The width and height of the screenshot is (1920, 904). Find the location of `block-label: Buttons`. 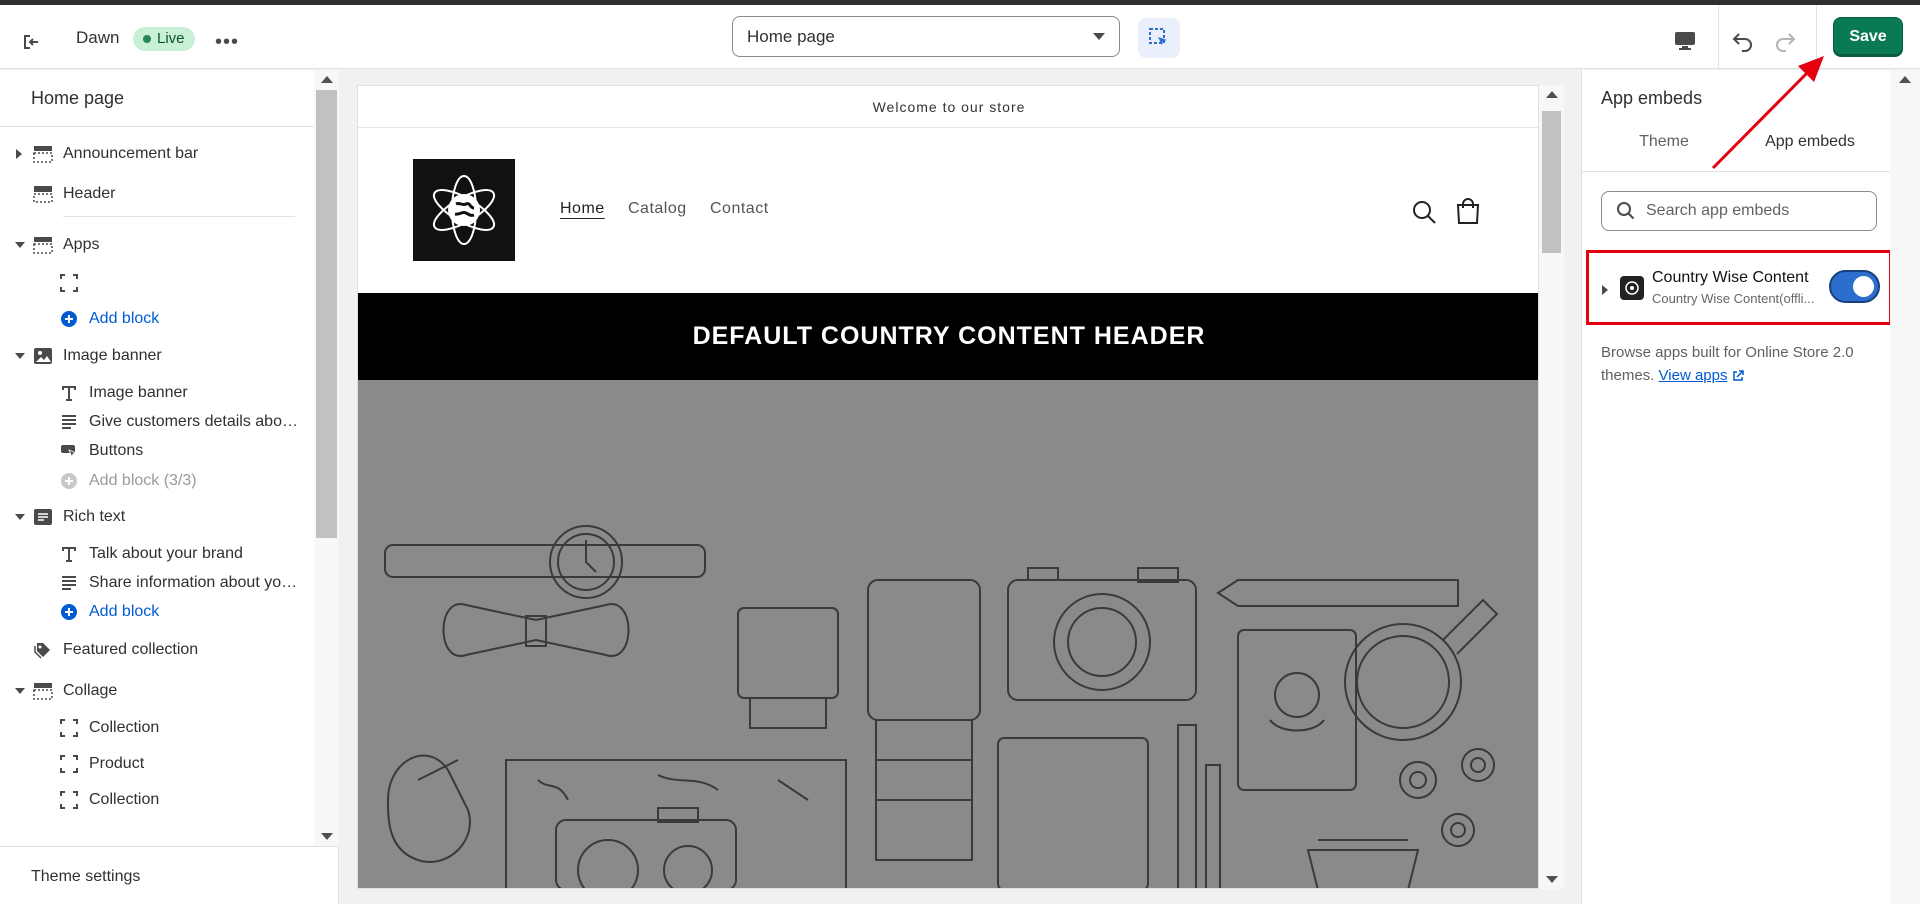

block-label: Buttons is located at coordinates (116, 450).